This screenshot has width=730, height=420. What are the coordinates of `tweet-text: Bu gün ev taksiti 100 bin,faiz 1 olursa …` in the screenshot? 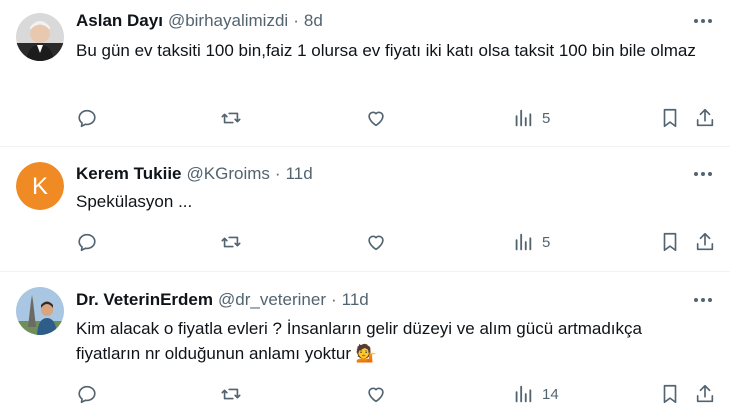 It's located at (386, 50).